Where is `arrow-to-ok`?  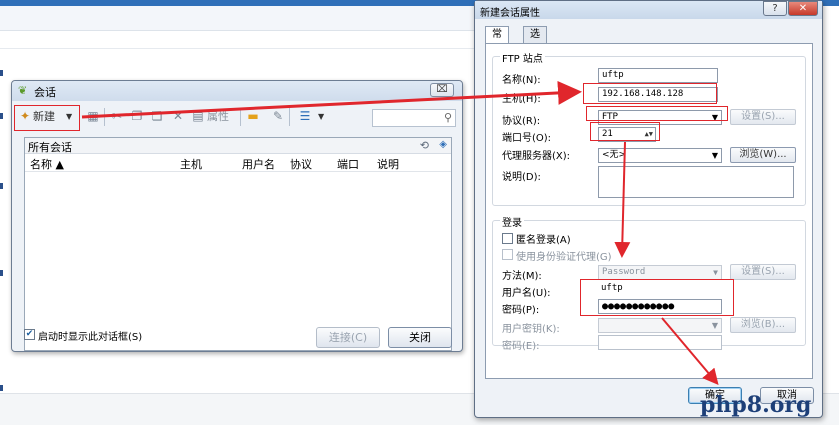
arrow-to-ok is located at coordinates (690, 351).